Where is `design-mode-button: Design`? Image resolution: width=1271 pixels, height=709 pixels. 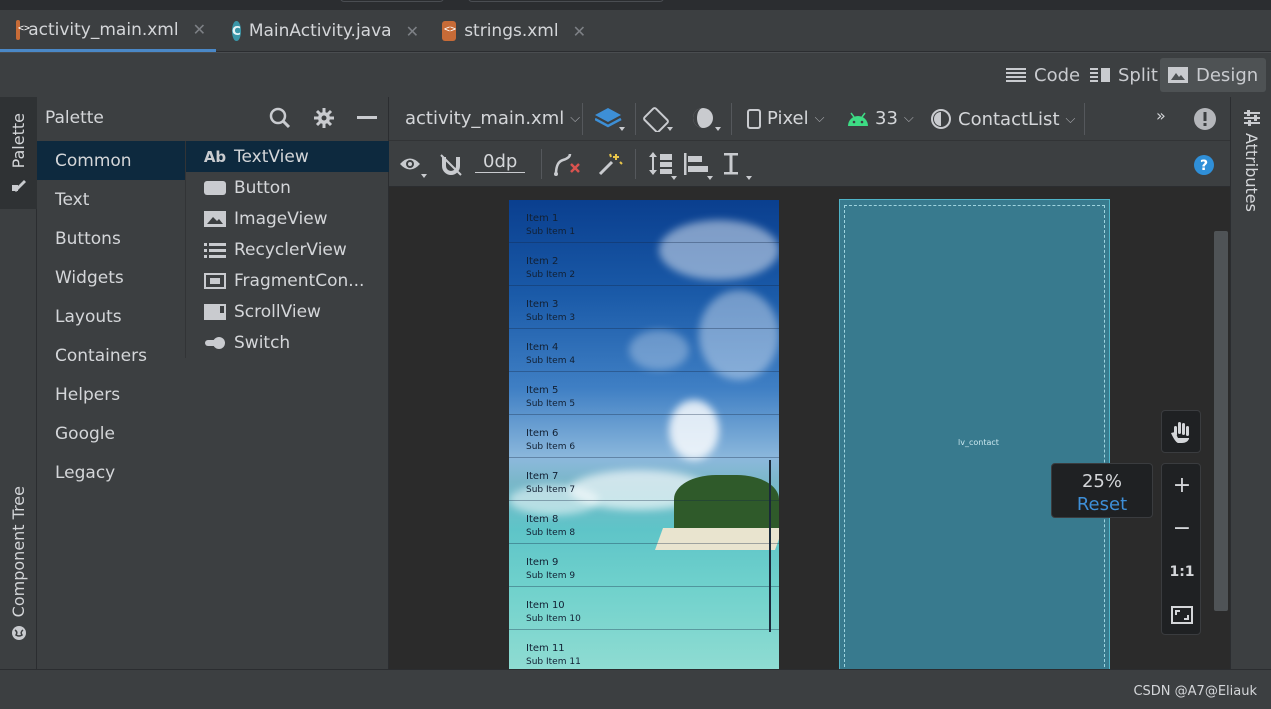
design-mode-button: Design is located at coordinates (1213, 75).